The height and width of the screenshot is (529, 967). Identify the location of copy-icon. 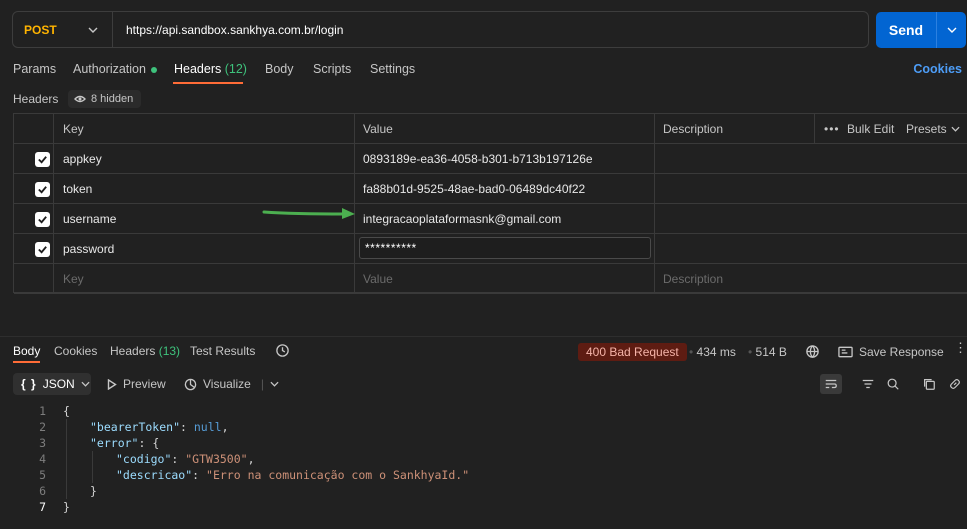
(929, 384).